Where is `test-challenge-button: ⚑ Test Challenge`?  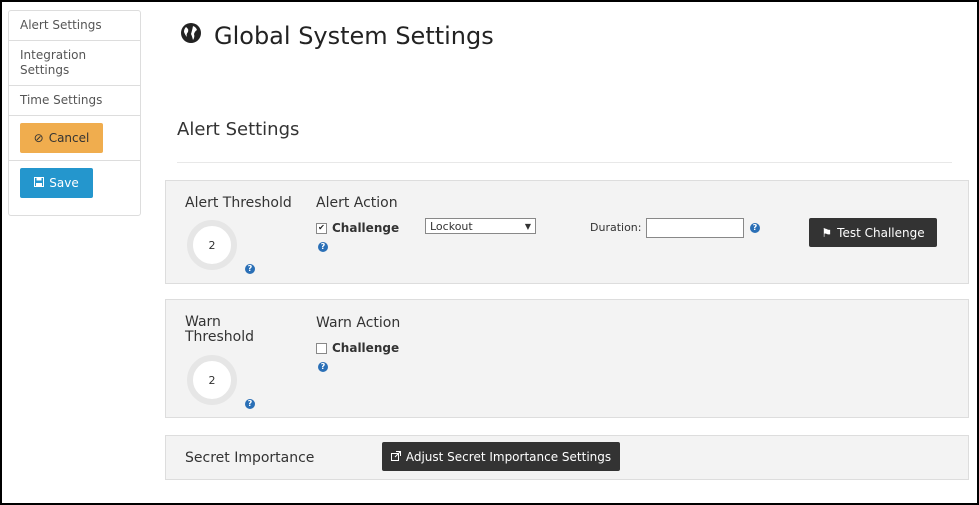
test-challenge-button: ⚑ Test Challenge is located at coordinates (873, 232).